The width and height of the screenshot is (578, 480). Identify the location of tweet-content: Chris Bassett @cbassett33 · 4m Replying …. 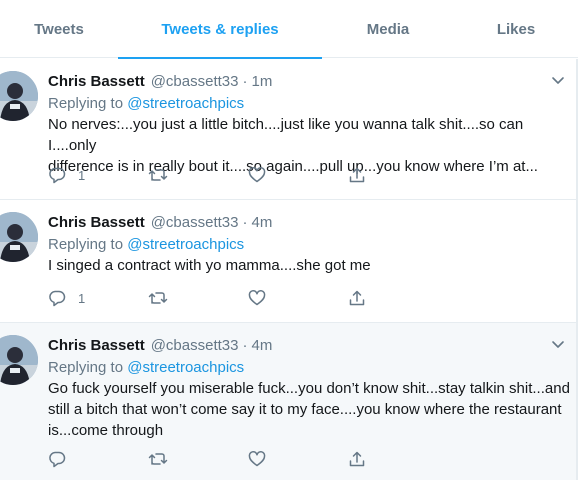
(309, 243).